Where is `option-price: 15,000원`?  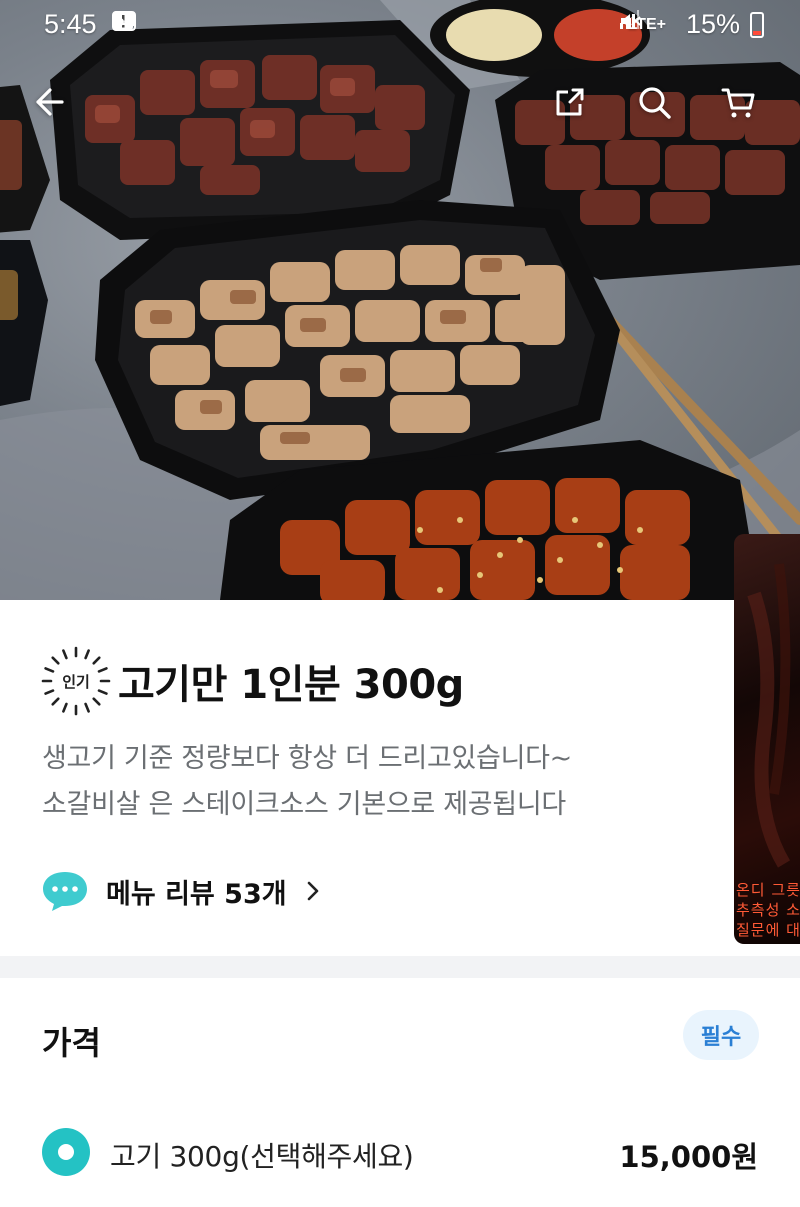
option-price: 15,000원 is located at coordinates (688, 1157).